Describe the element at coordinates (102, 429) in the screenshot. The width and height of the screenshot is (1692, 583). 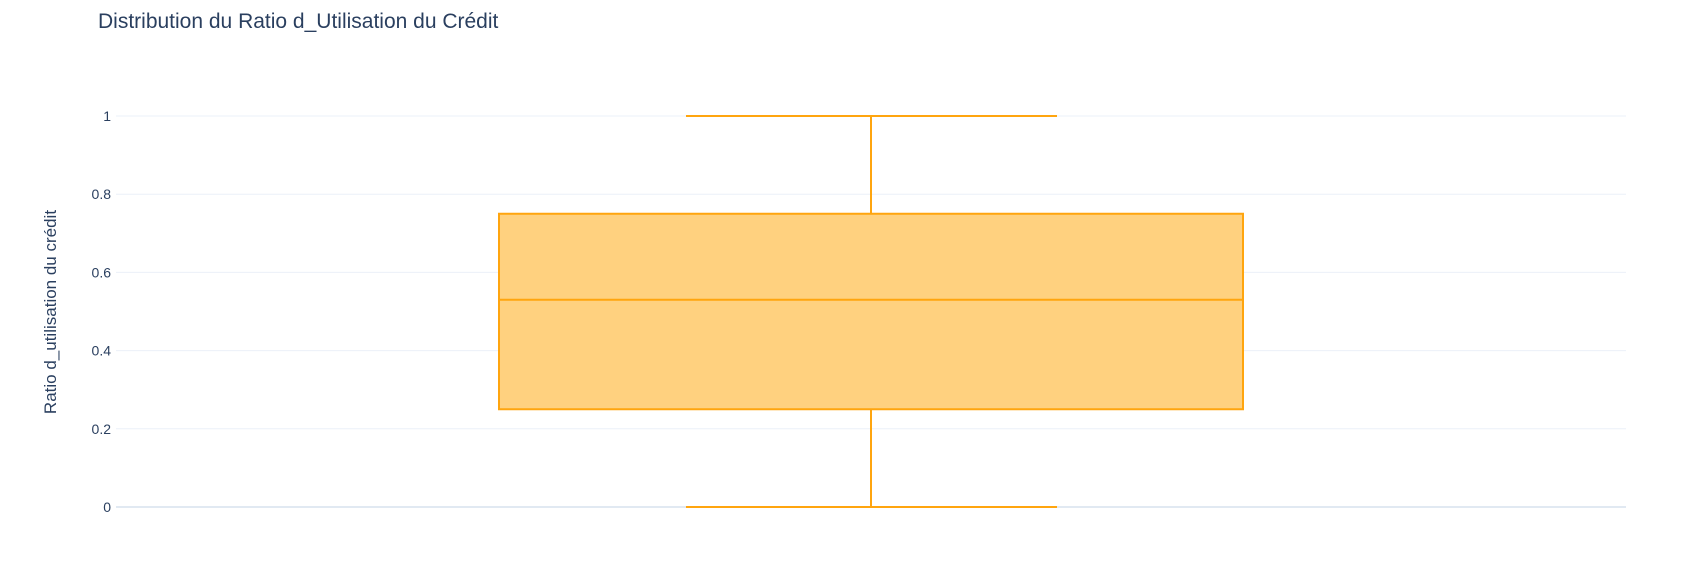
I see `y-tick-label: 0.2` at that location.